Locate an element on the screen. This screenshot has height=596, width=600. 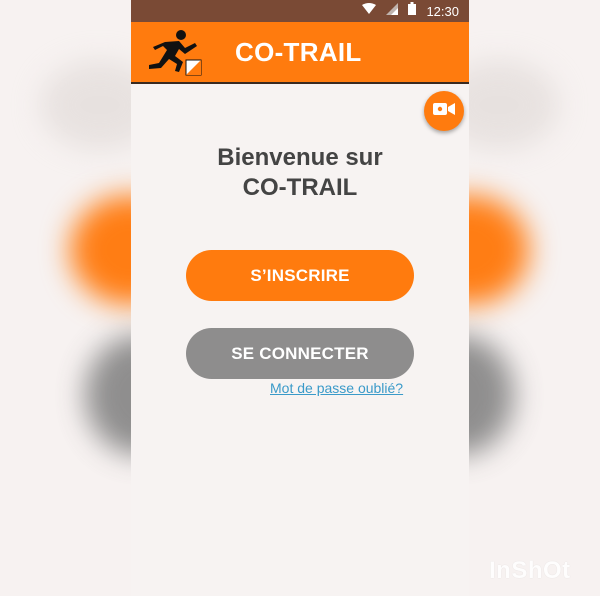
status-bar: 12:30 is located at coordinates (300, 11).